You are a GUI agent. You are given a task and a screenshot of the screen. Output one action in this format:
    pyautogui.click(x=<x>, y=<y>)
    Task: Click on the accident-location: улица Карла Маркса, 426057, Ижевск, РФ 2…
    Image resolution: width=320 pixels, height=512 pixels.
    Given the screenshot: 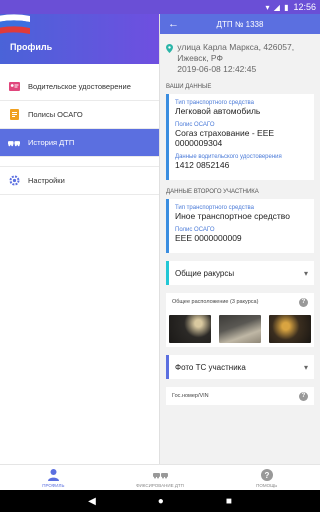 What is the action you would take?
    pyautogui.click(x=240, y=56)
    